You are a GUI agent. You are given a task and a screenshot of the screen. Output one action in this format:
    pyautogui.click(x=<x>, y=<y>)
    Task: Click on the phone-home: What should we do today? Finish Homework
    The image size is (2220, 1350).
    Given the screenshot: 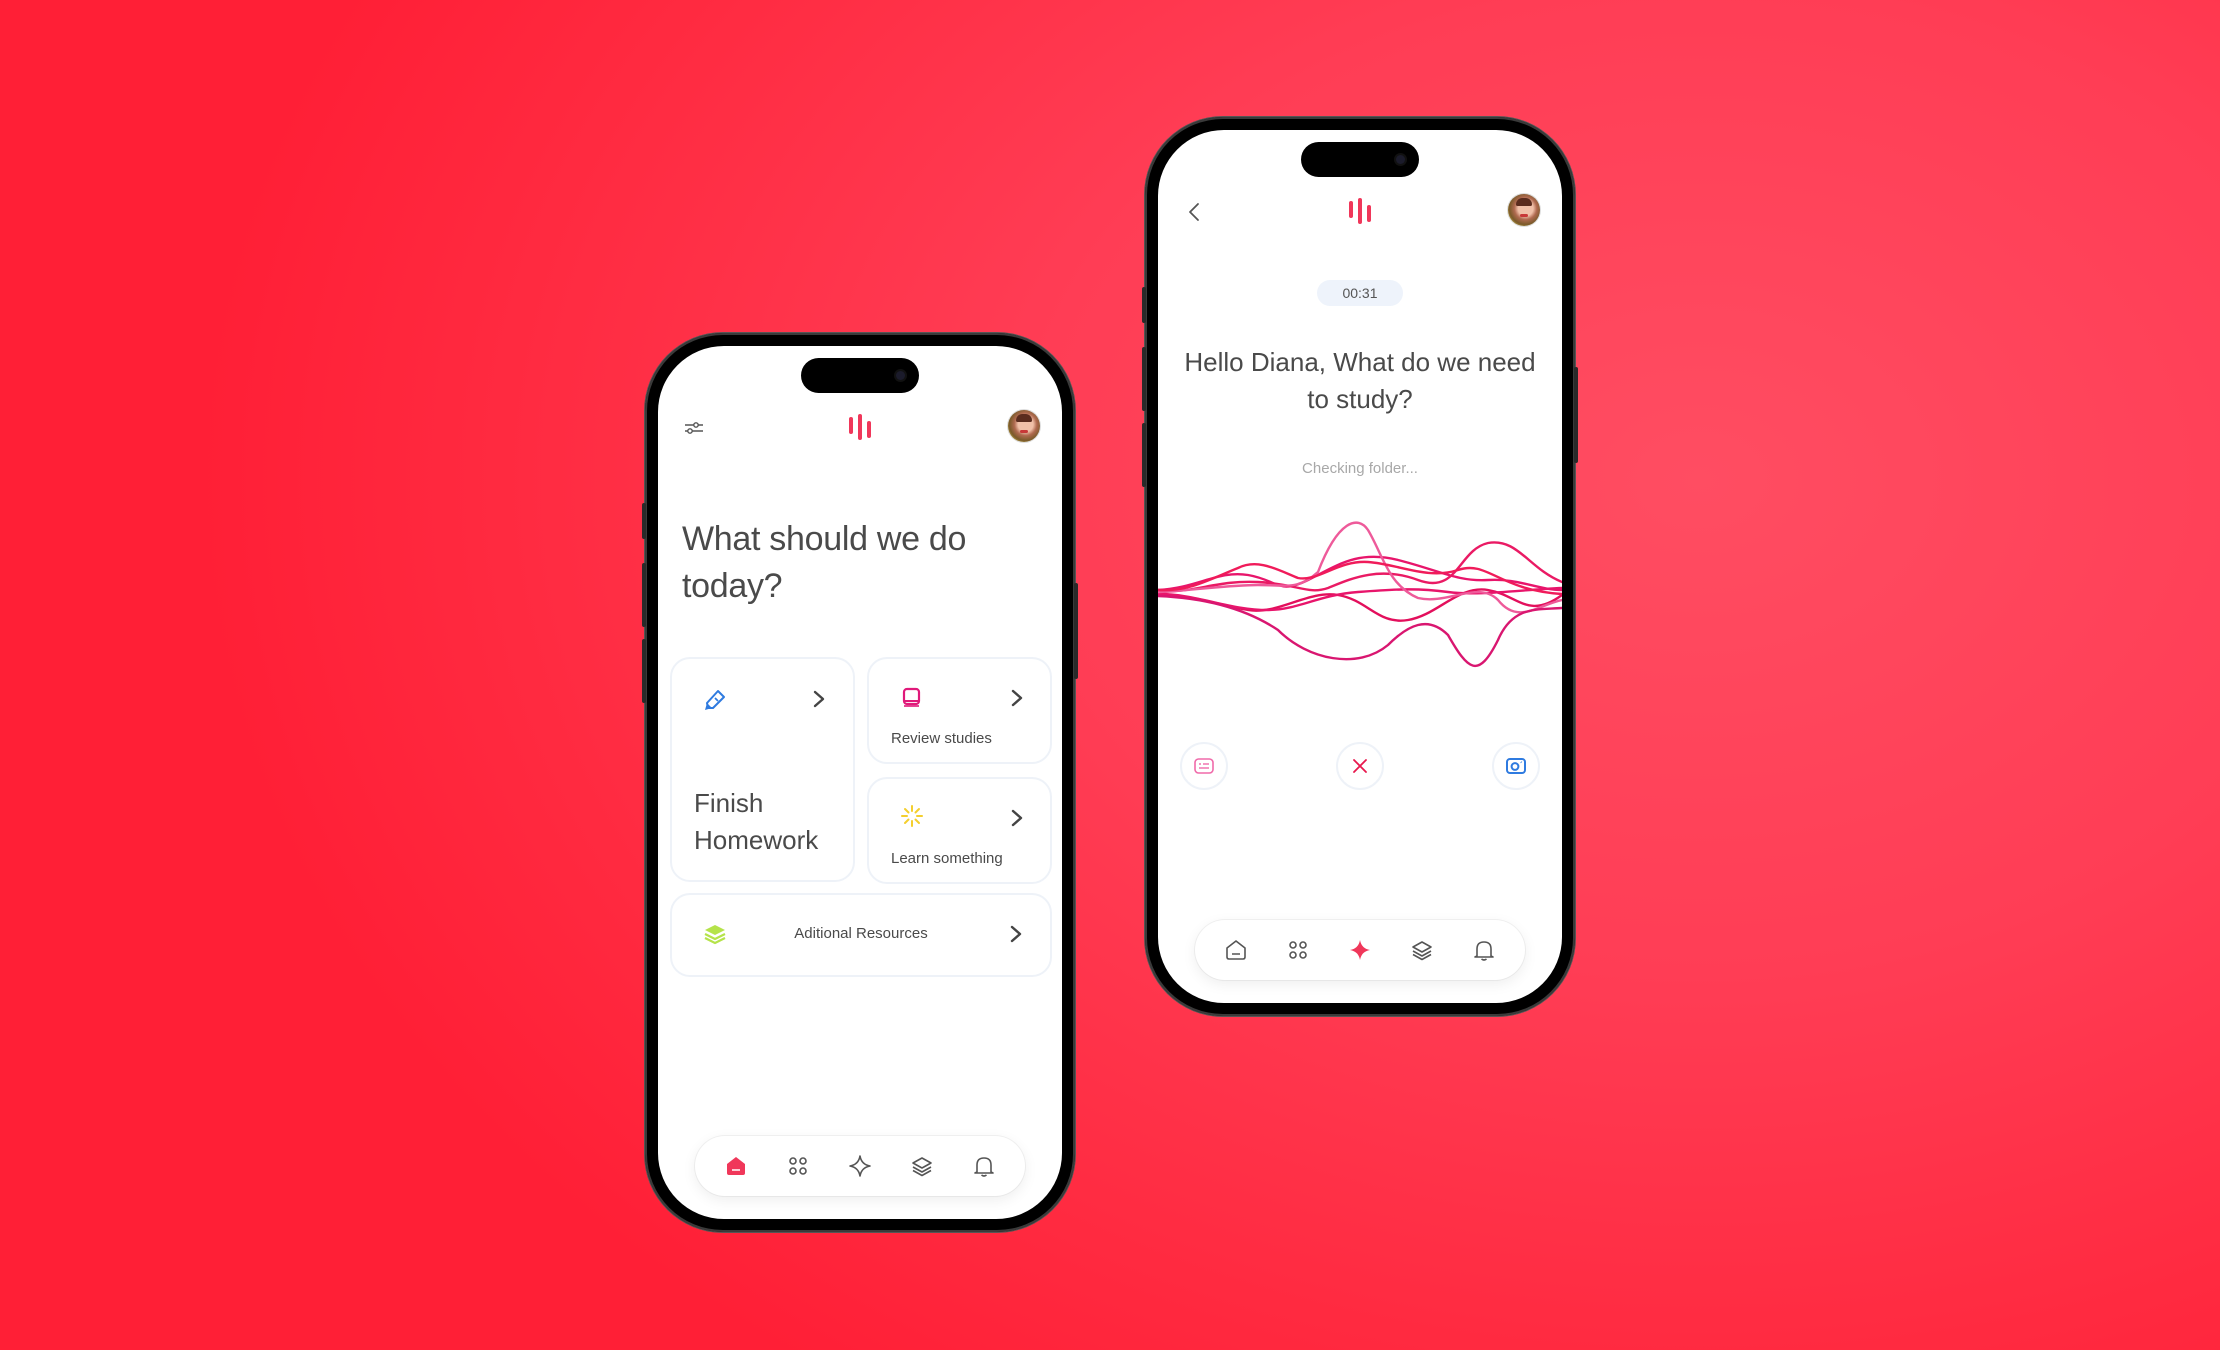 What is the action you would take?
    pyautogui.click(x=860, y=782)
    